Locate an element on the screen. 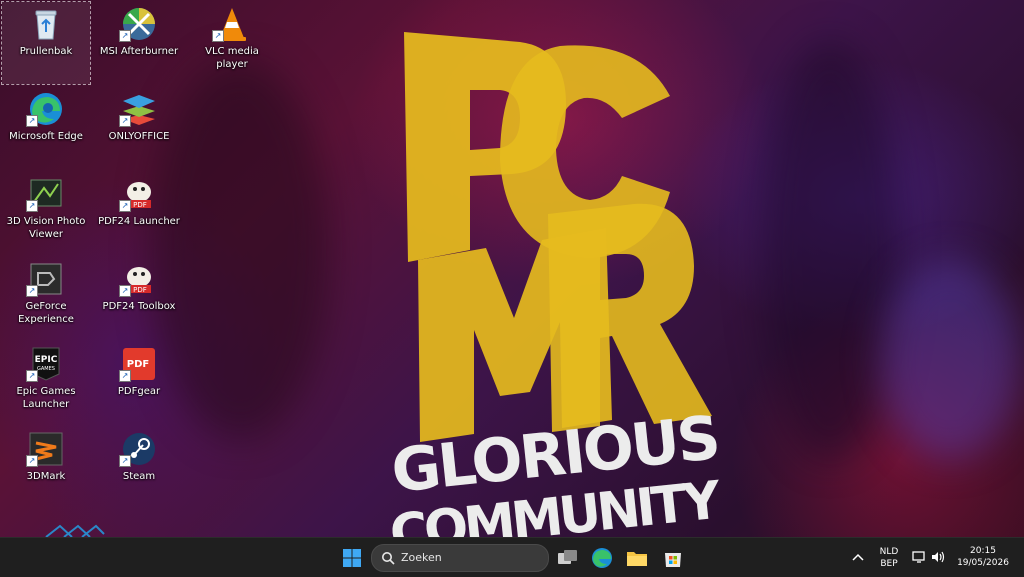  desktop-icon-label: Microsoft Edge is located at coordinates (46, 136).